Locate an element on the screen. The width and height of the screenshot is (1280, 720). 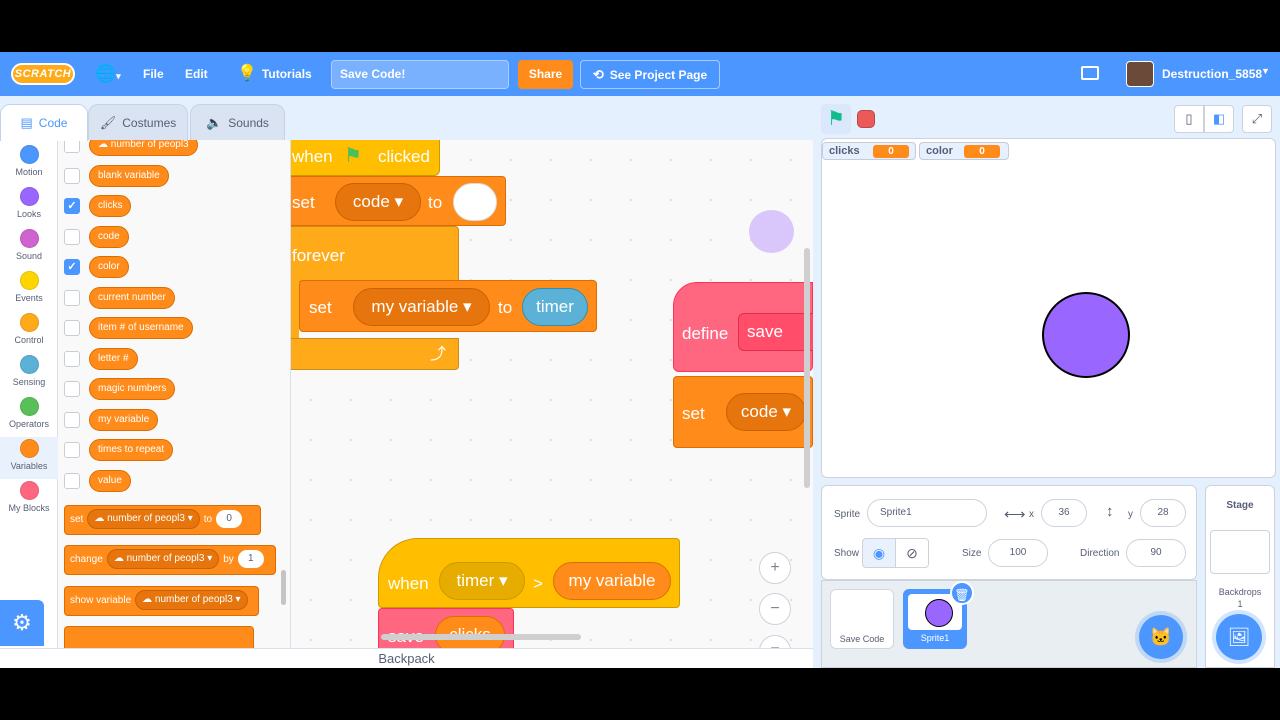
category-sound: Sound is located at coordinates (29, 249).